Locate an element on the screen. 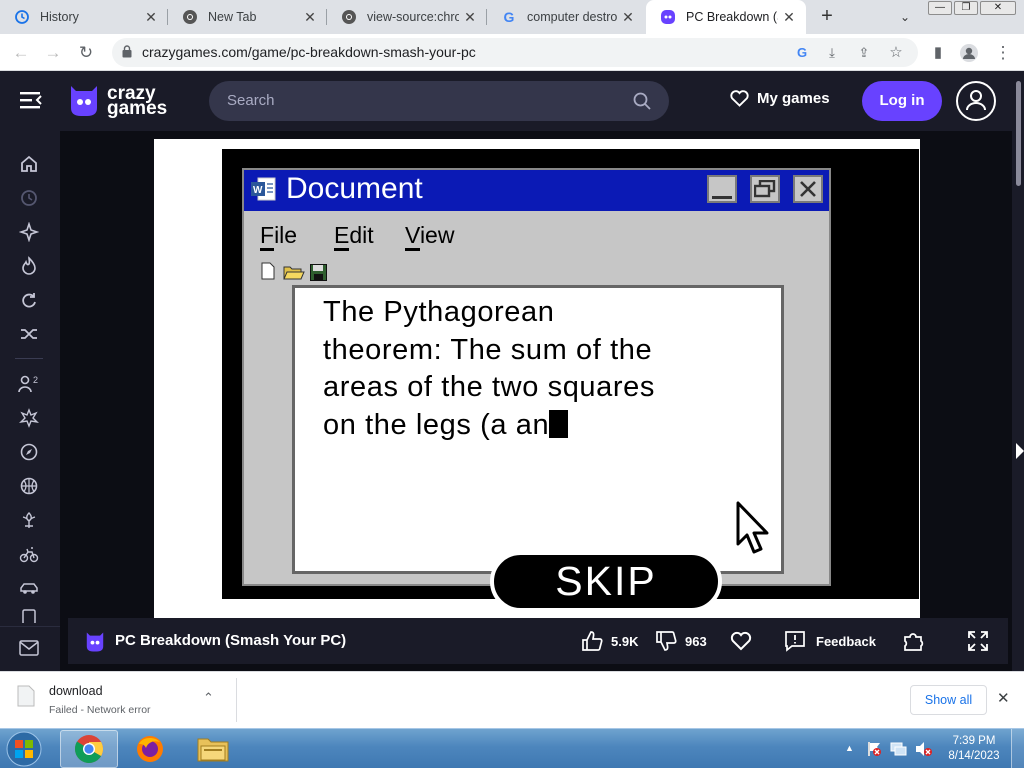  car-icon is located at coordinates (29, 588).